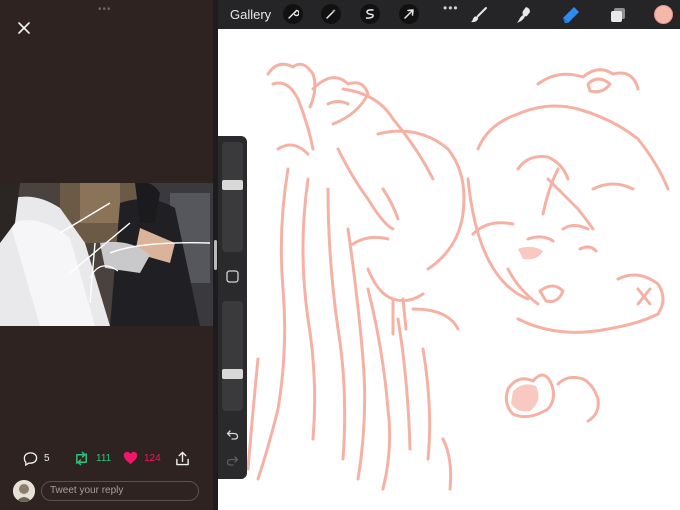 This screenshot has height=510, width=680. I want to click on avatar, so click(24, 491).